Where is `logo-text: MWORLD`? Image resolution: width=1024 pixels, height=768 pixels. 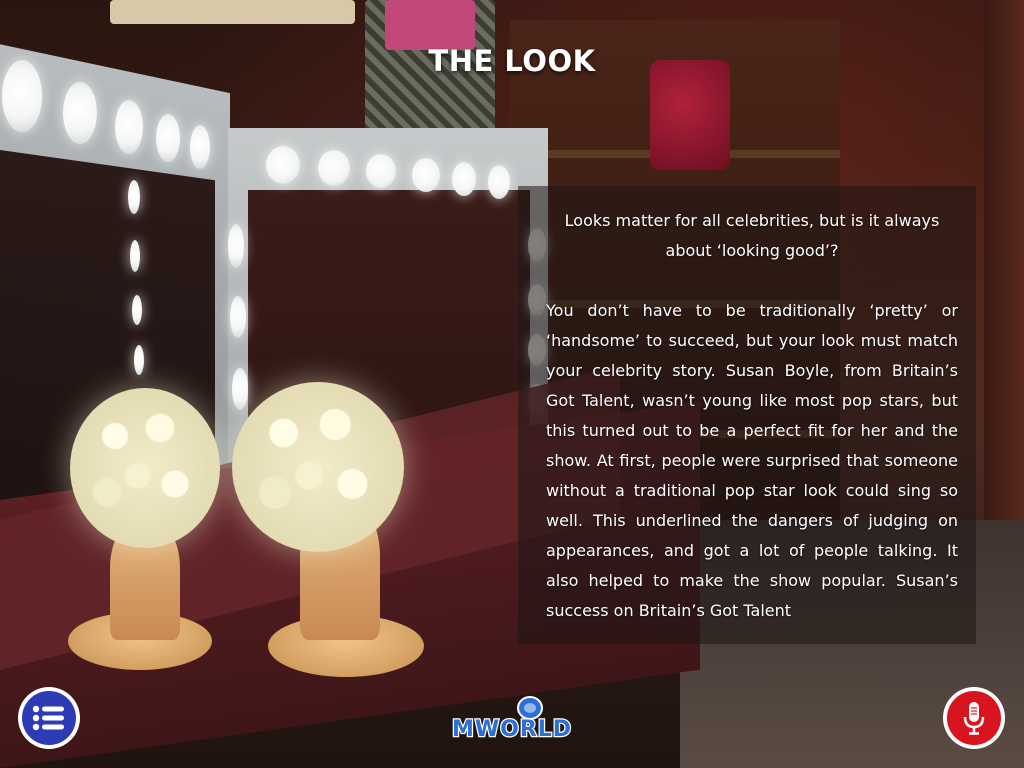 logo-text: MWORLD is located at coordinates (512, 729).